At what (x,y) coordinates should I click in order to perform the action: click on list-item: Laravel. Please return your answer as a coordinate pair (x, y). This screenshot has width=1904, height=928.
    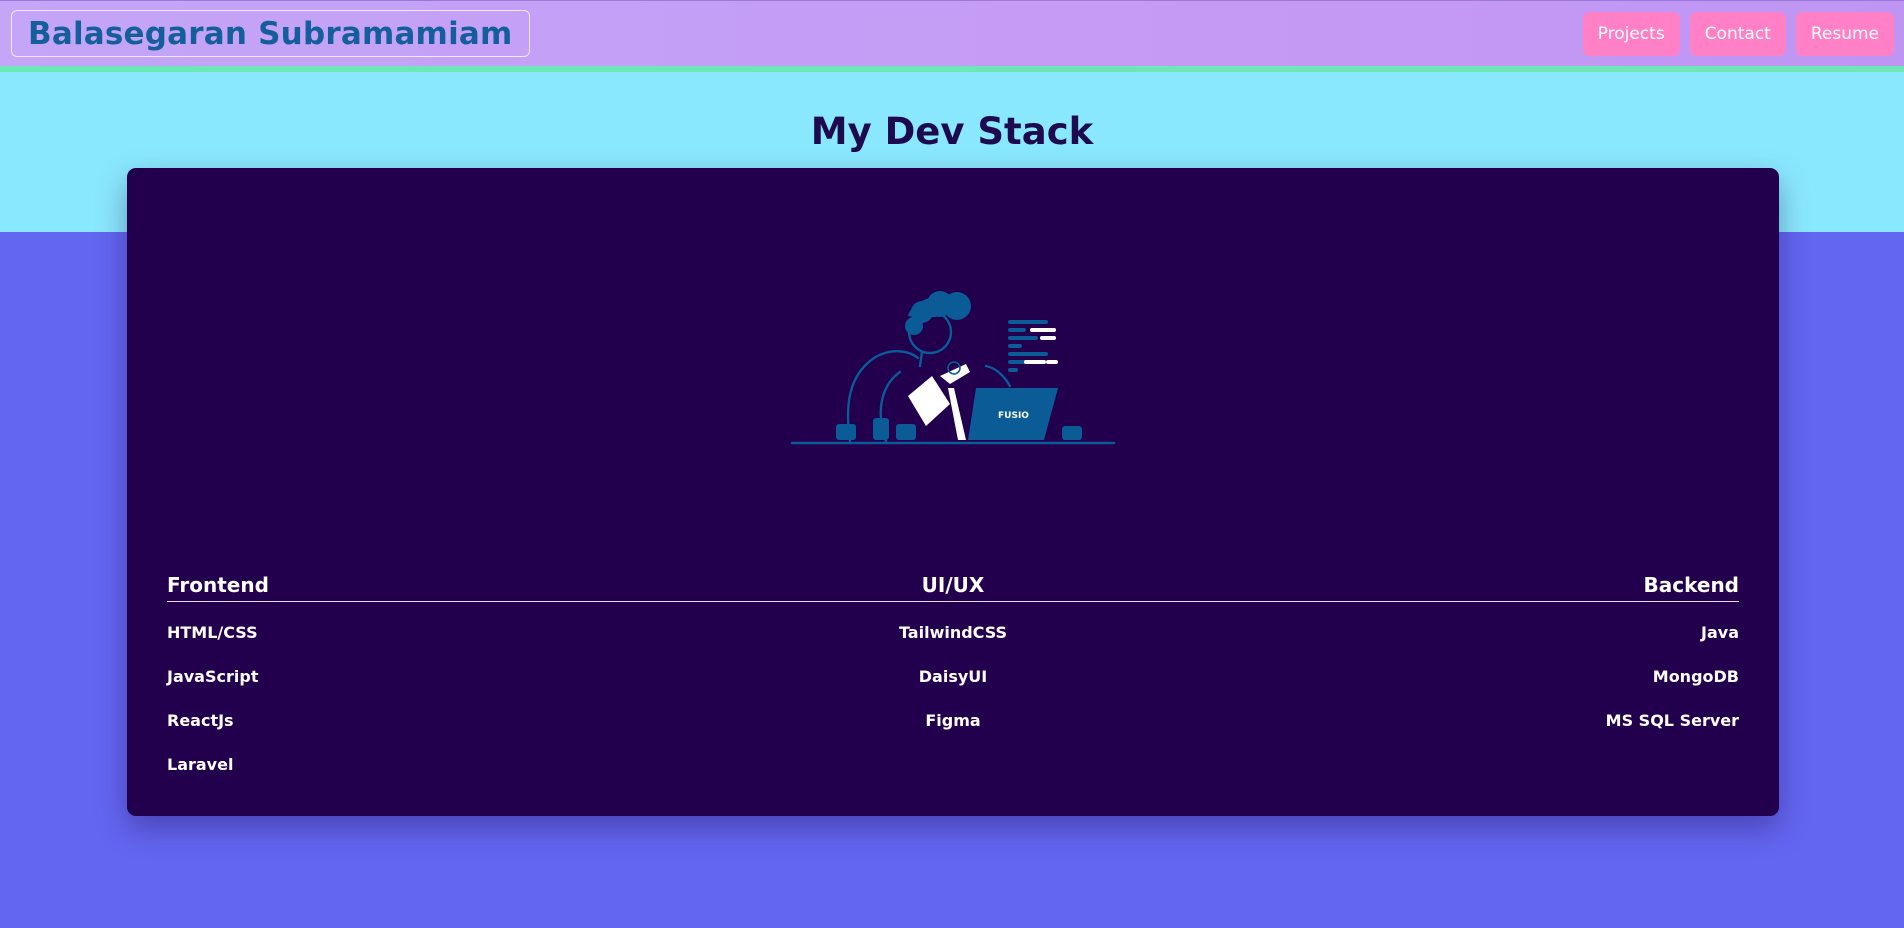
    Looking at the image, I should click on (200, 764).